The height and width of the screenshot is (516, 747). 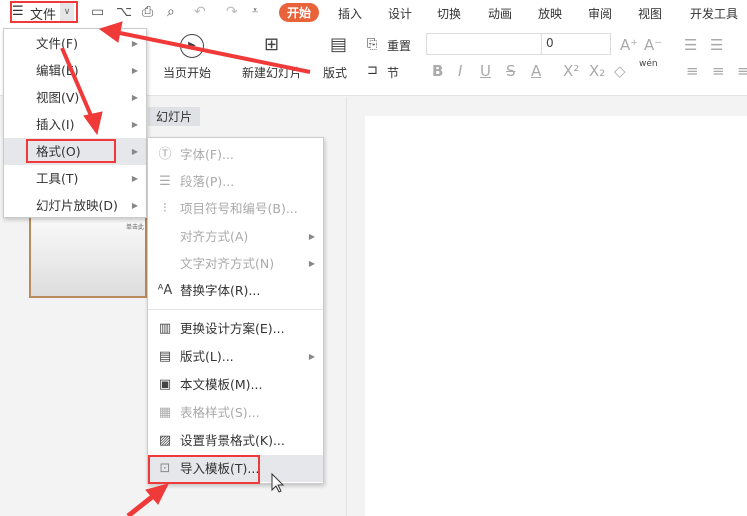 What do you see at coordinates (278, 482) in the screenshot?
I see `mouse-cursor-icon` at bounding box center [278, 482].